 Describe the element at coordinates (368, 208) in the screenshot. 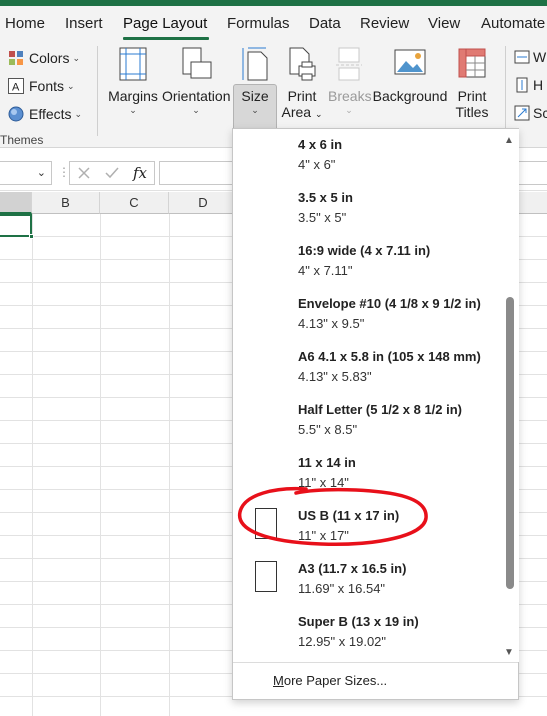

I see `paper-size-item: 3.5 x 5 in 3.5" x 5"` at that location.